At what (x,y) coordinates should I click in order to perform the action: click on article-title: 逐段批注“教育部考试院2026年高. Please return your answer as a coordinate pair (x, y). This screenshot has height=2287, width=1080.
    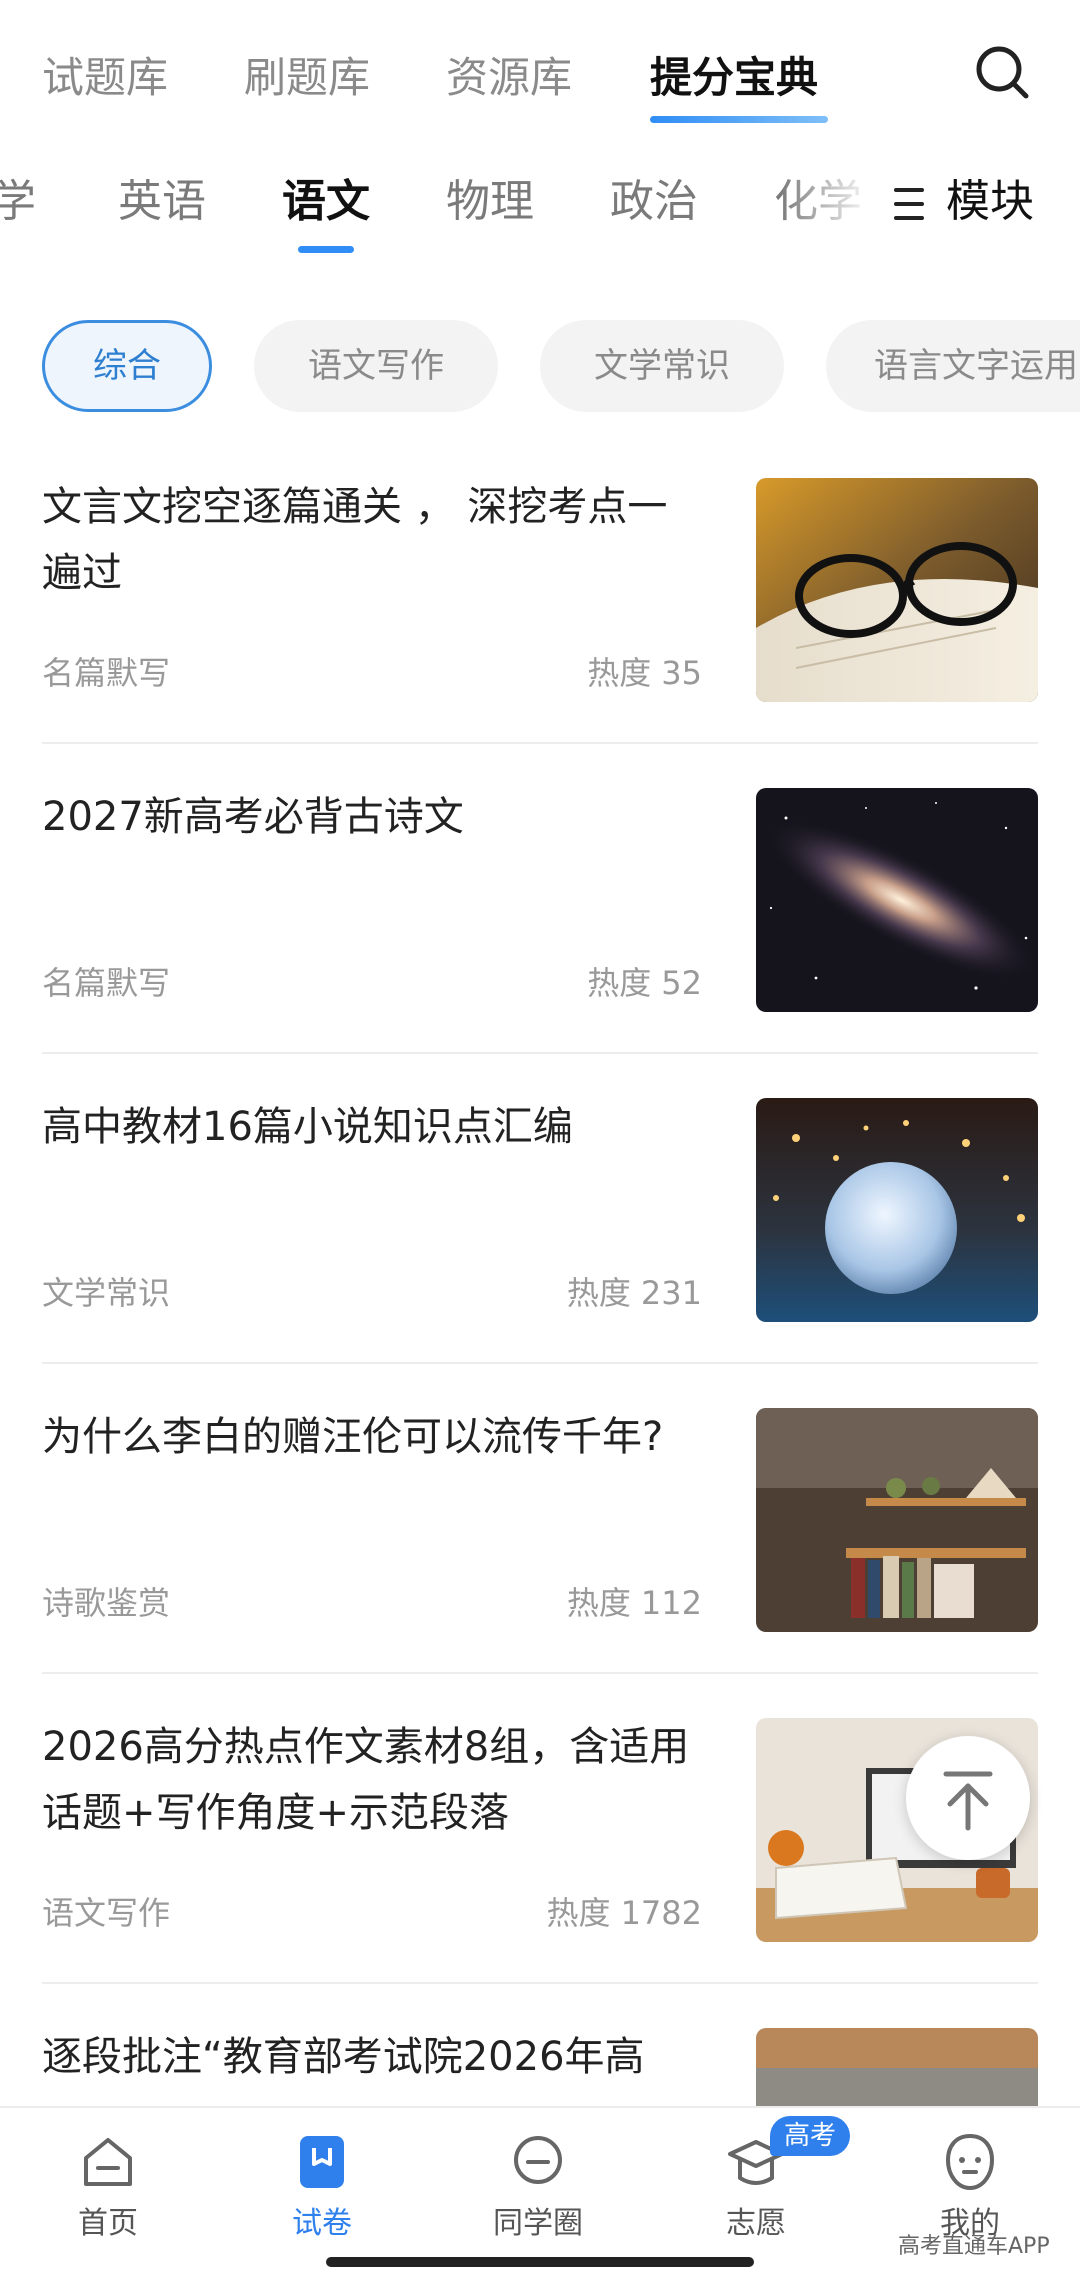
    Looking at the image, I should click on (343, 2057).